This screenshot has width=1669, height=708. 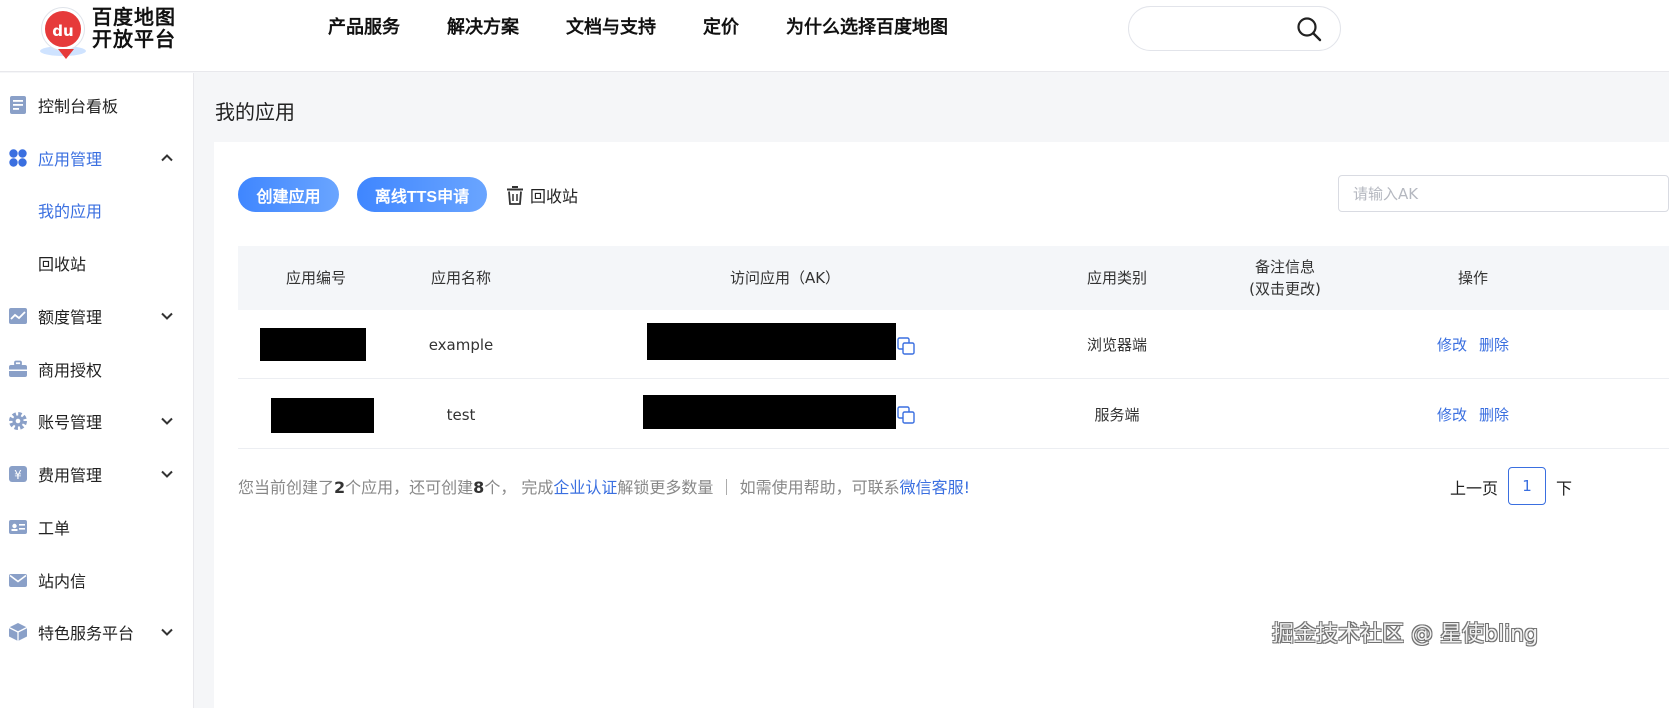 What do you see at coordinates (62, 264) in the screenshot?
I see `sidebar-item-label: 回收站` at bounding box center [62, 264].